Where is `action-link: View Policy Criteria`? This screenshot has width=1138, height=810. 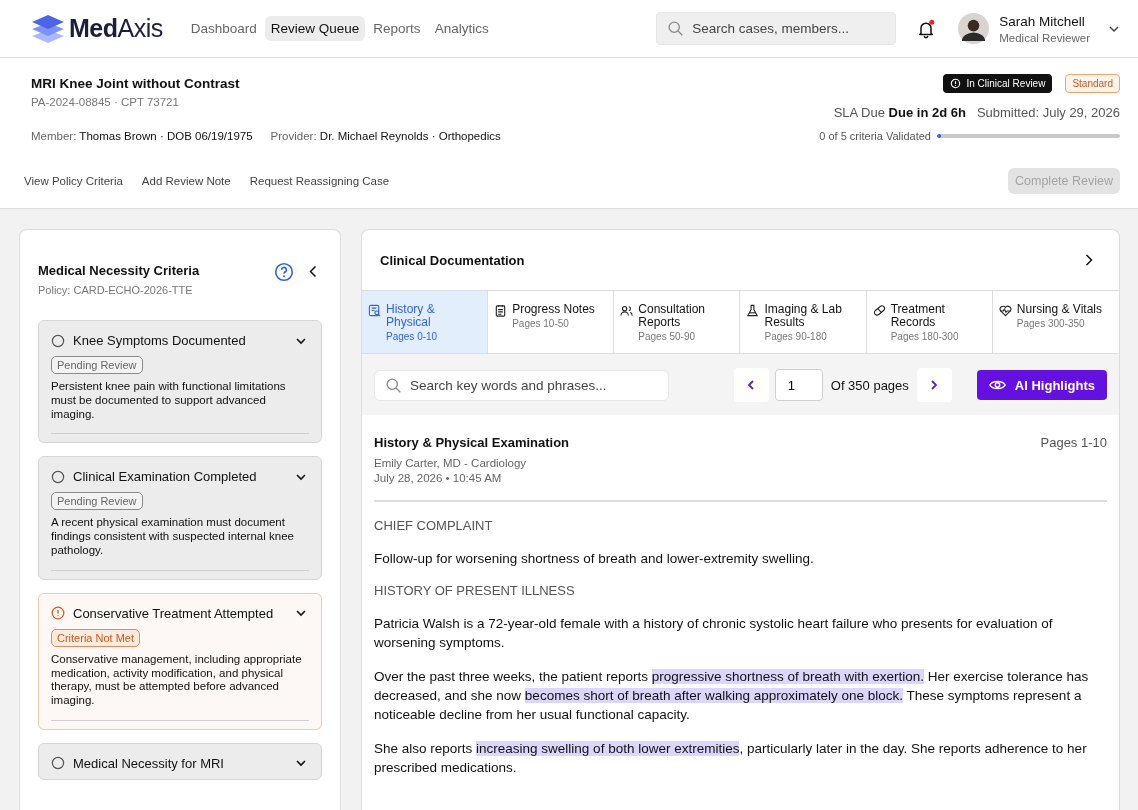
action-link: View Policy Criteria is located at coordinates (73, 181).